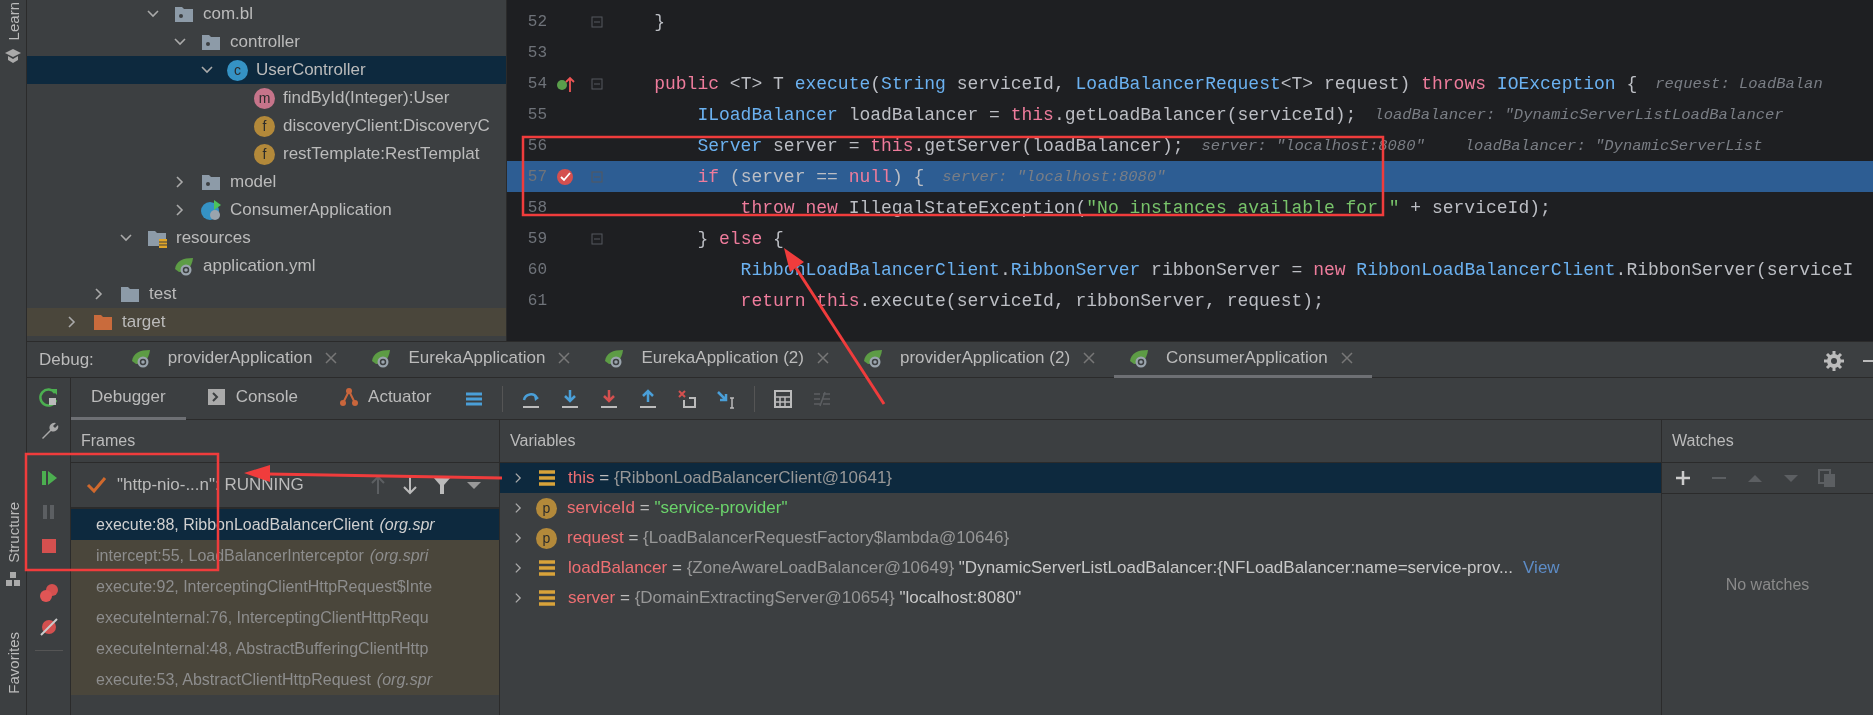 Image resolution: width=1873 pixels, height=715 pixels. I want to click on variable-row: server = {DomainExtractingServer@10654} "localhost:8080", so click(1080, 598).